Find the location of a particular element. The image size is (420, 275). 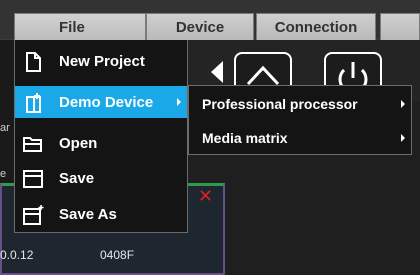

submenu-item-professional-processor: Professional processor is located at coordinates (300, 104).